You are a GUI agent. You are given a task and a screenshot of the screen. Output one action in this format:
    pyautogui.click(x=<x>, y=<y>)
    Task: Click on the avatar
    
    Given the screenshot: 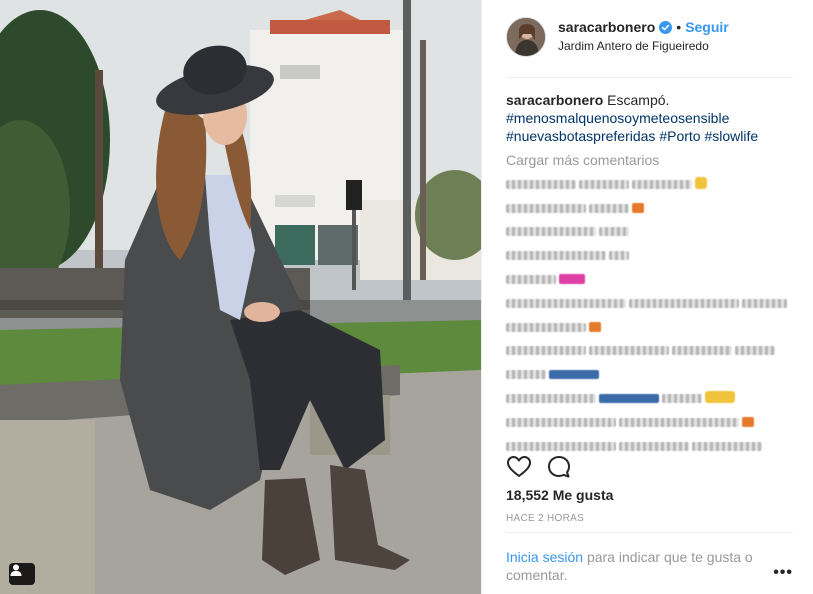 What is the action you would take?
    pyautogui.click(x=526, y=37)
    